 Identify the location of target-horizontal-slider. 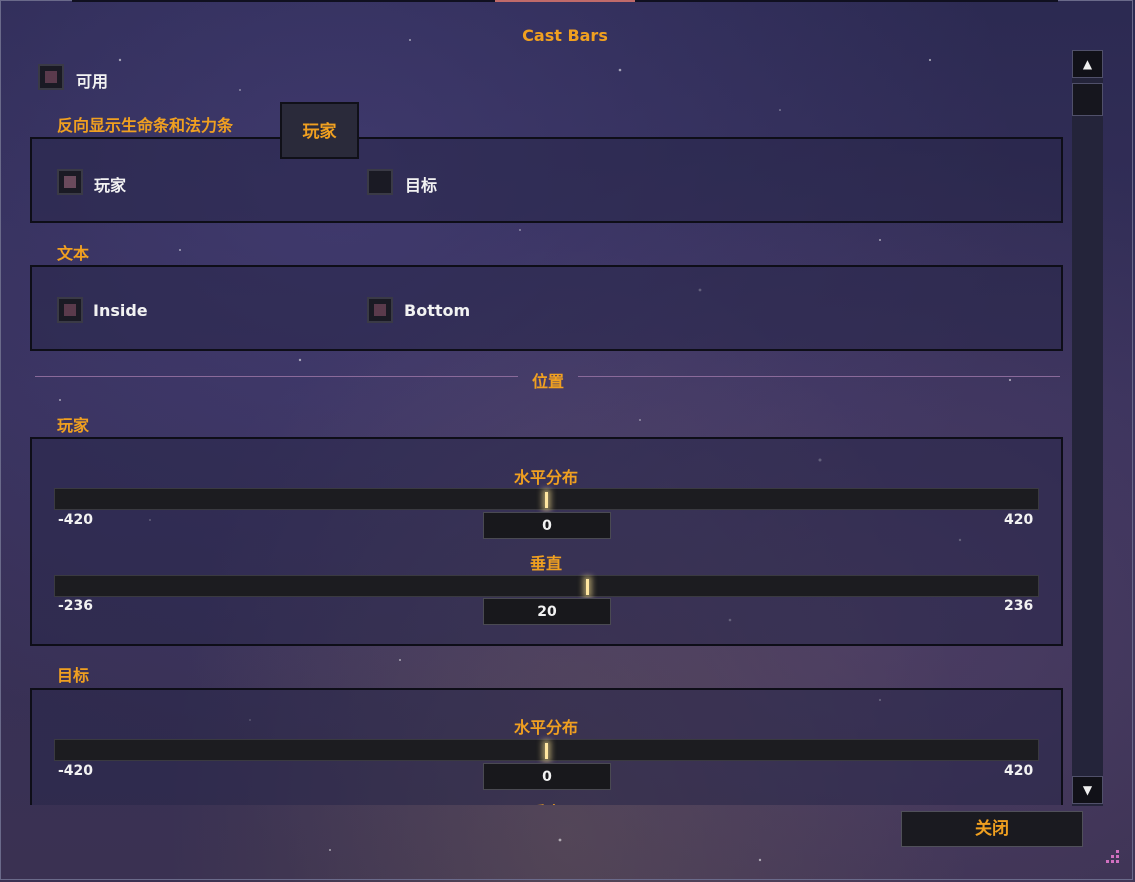
(546, 750).